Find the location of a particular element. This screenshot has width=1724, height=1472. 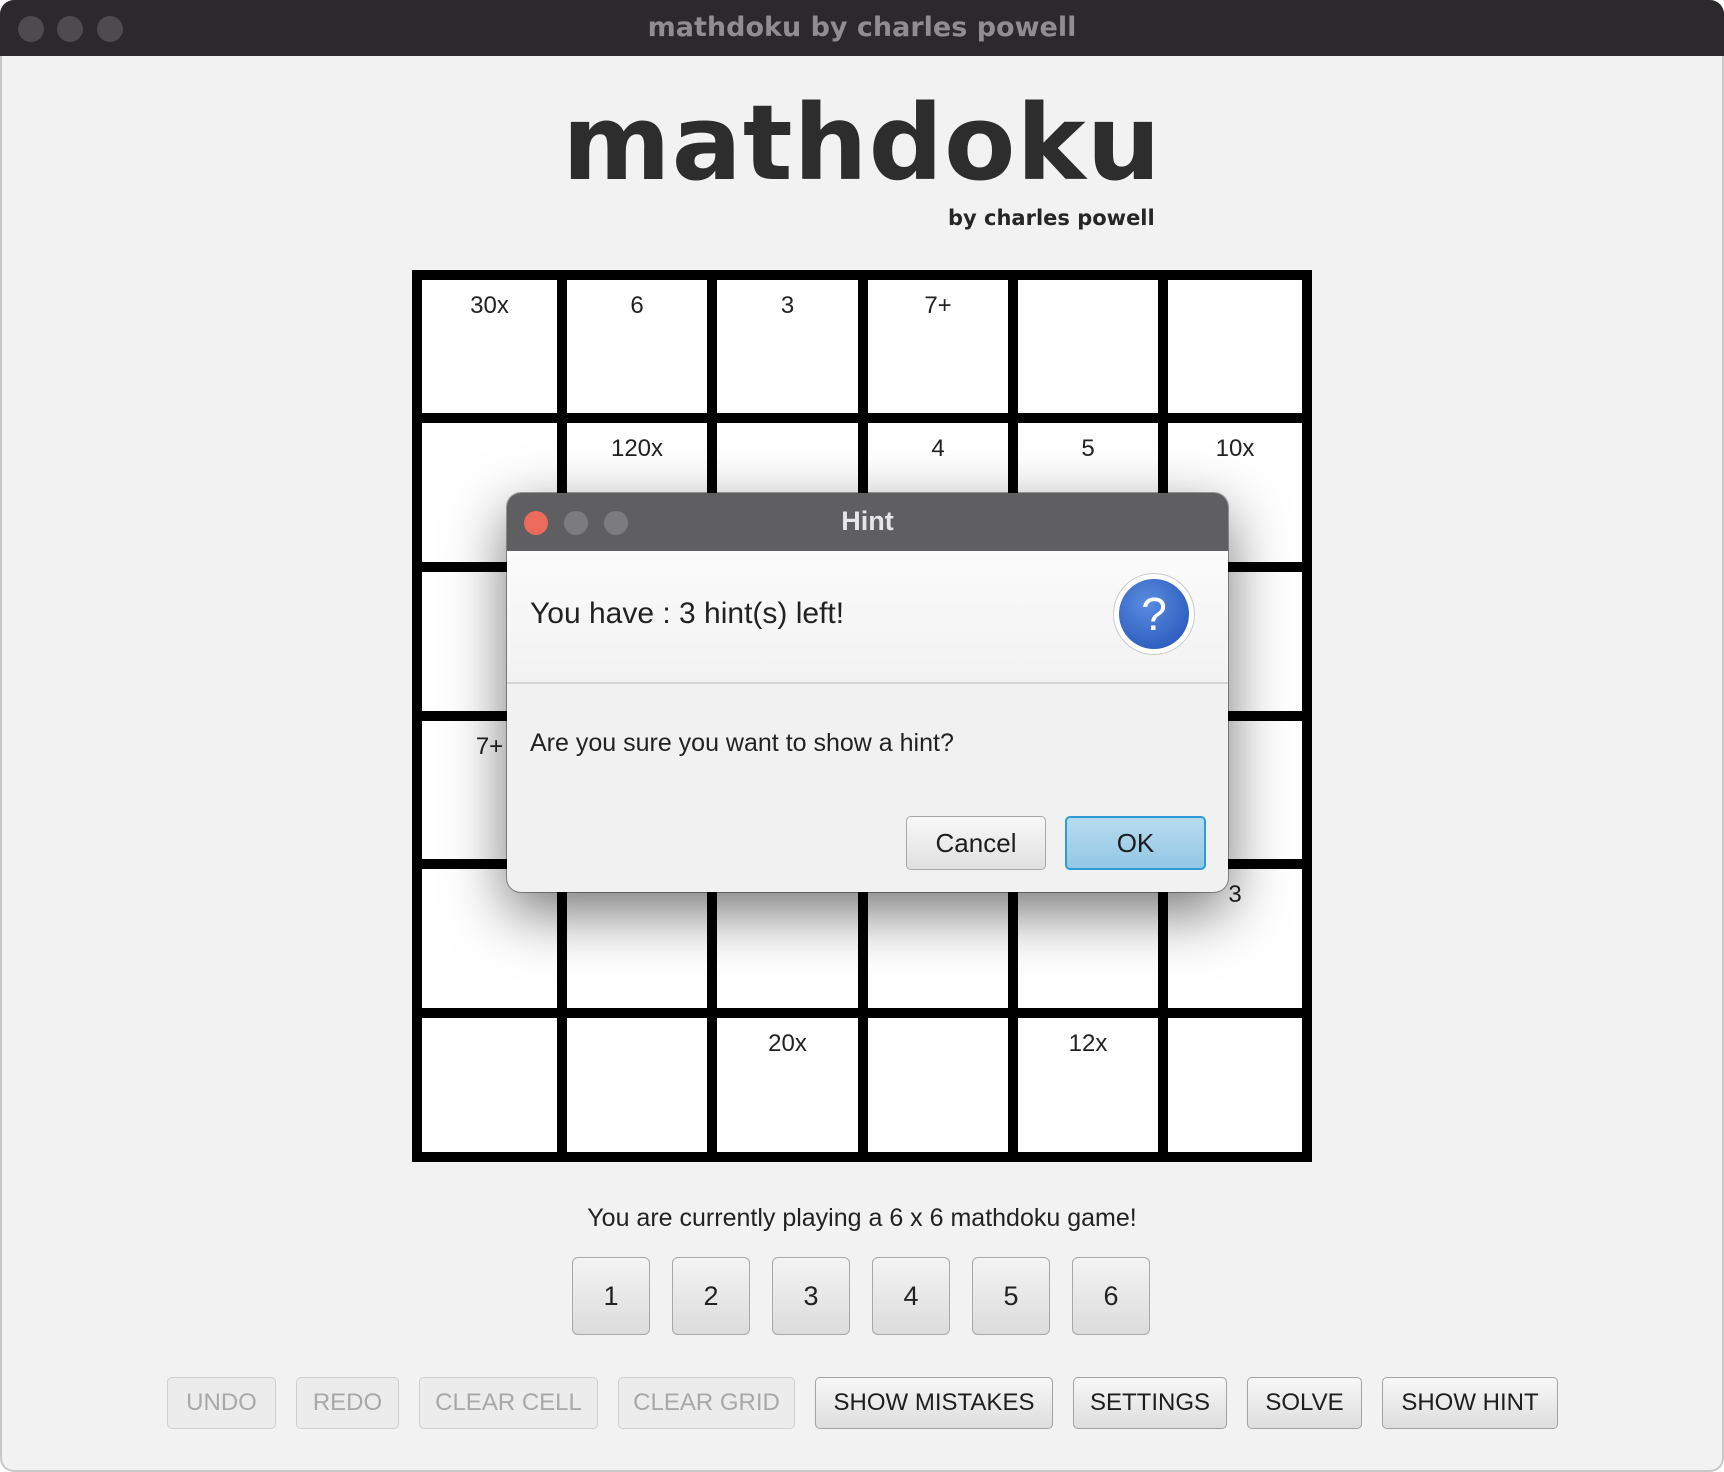

title-bar: mathdoku by charles powell is located at coordinates (862, 28).